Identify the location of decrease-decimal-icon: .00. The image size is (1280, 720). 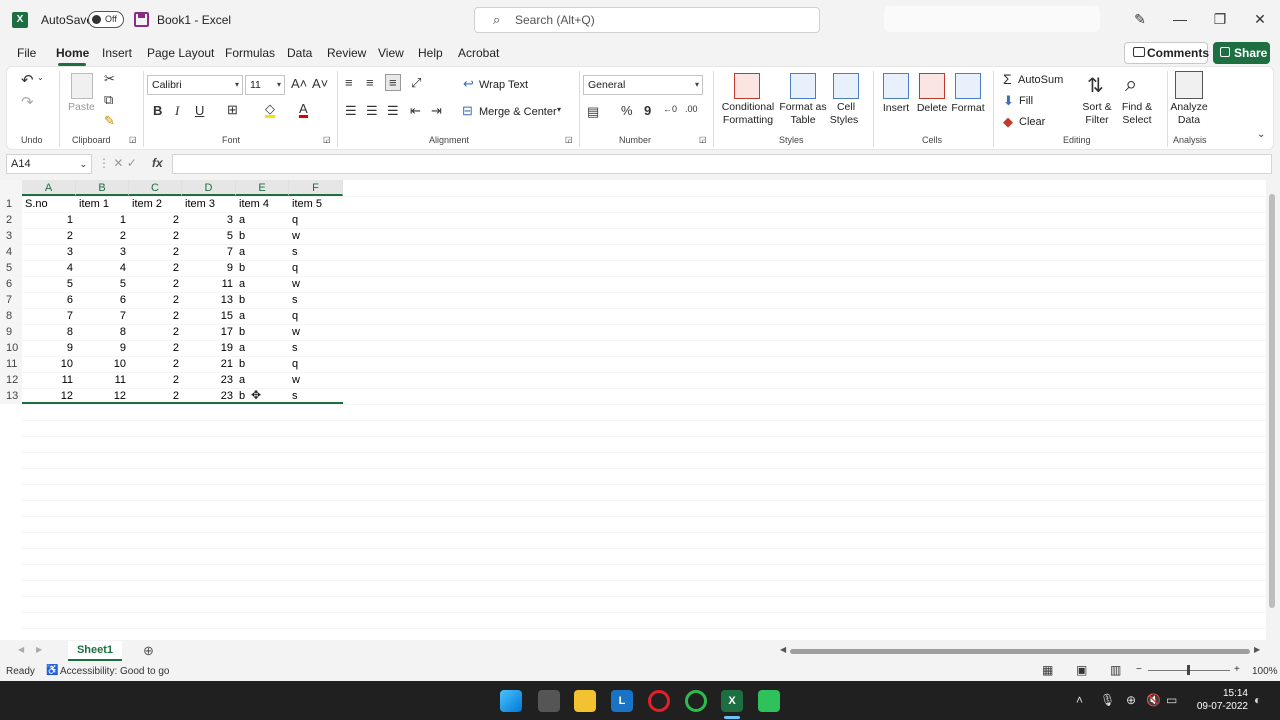
(691, 109).